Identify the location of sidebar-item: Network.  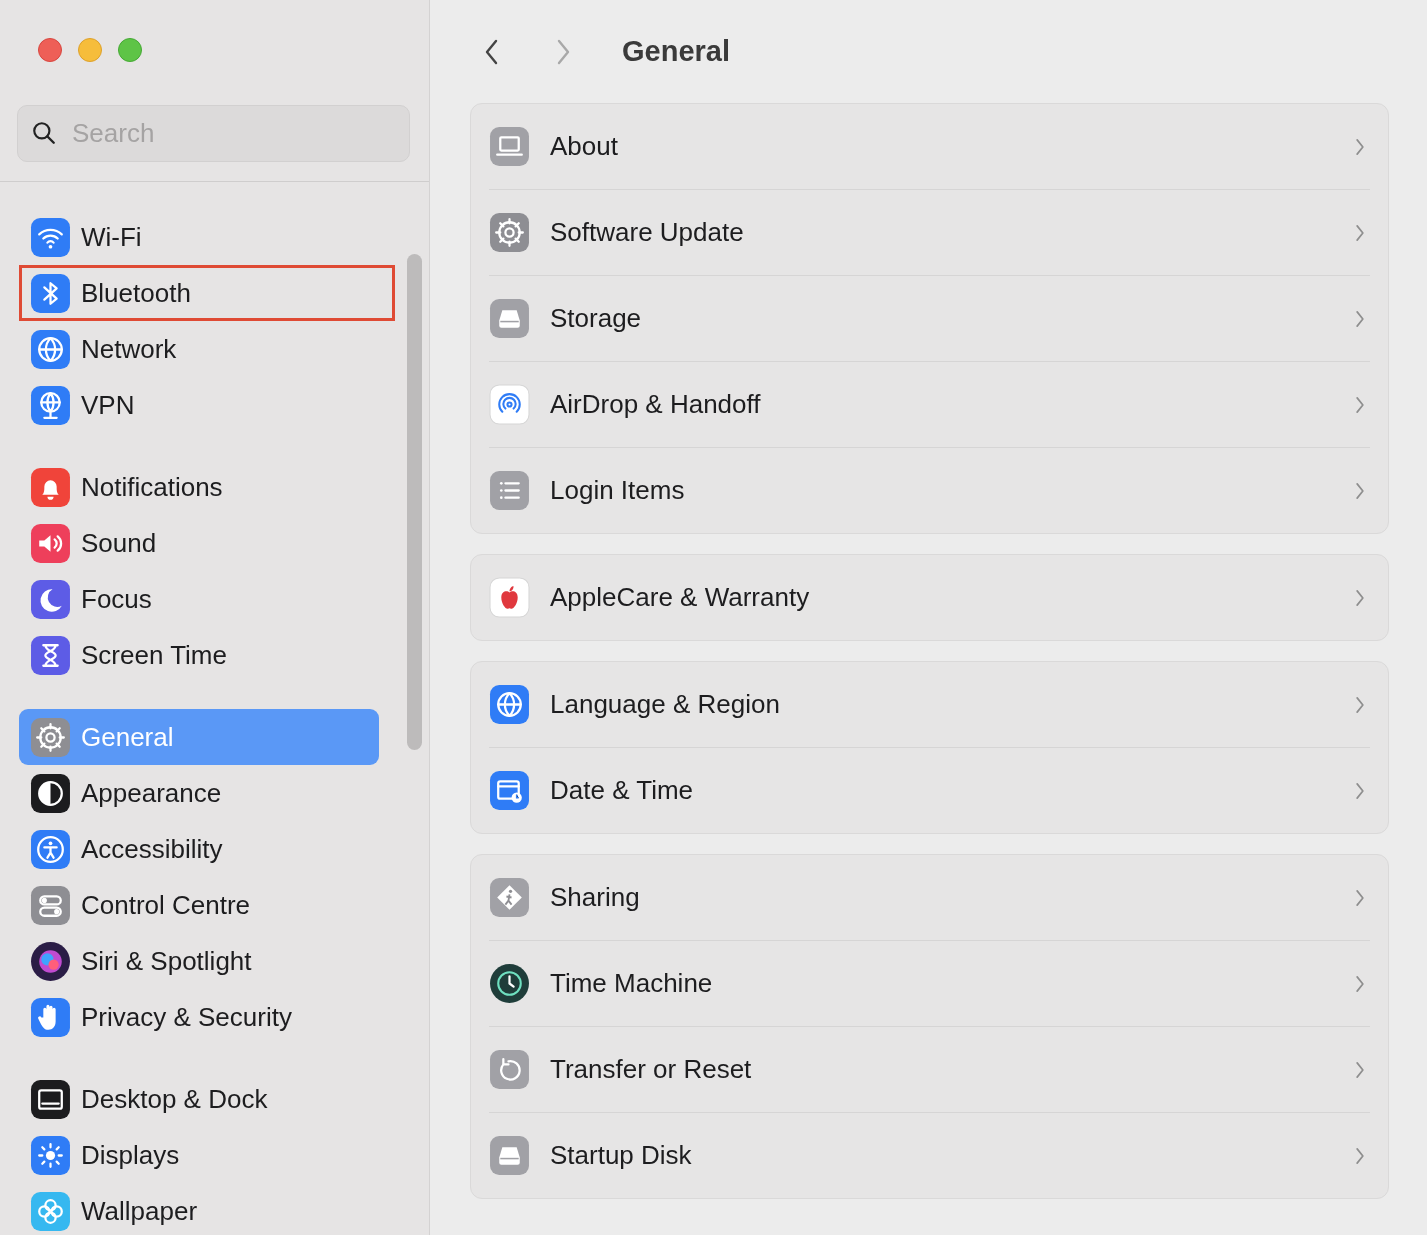
(199, 349).